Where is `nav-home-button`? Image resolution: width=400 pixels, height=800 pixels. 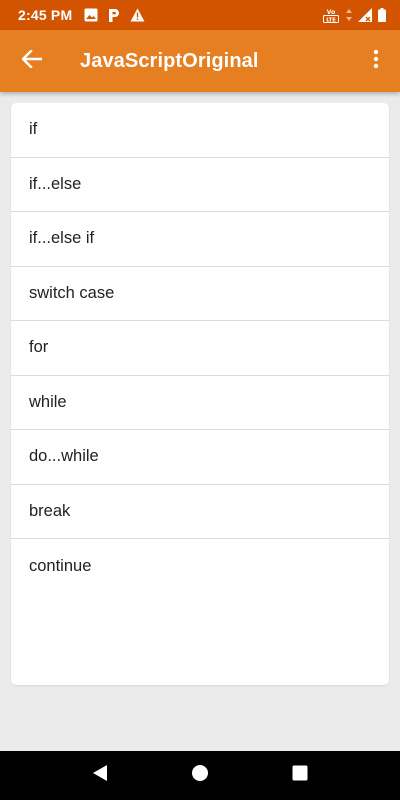
nav-home-button is located at coordinates (200, 775).